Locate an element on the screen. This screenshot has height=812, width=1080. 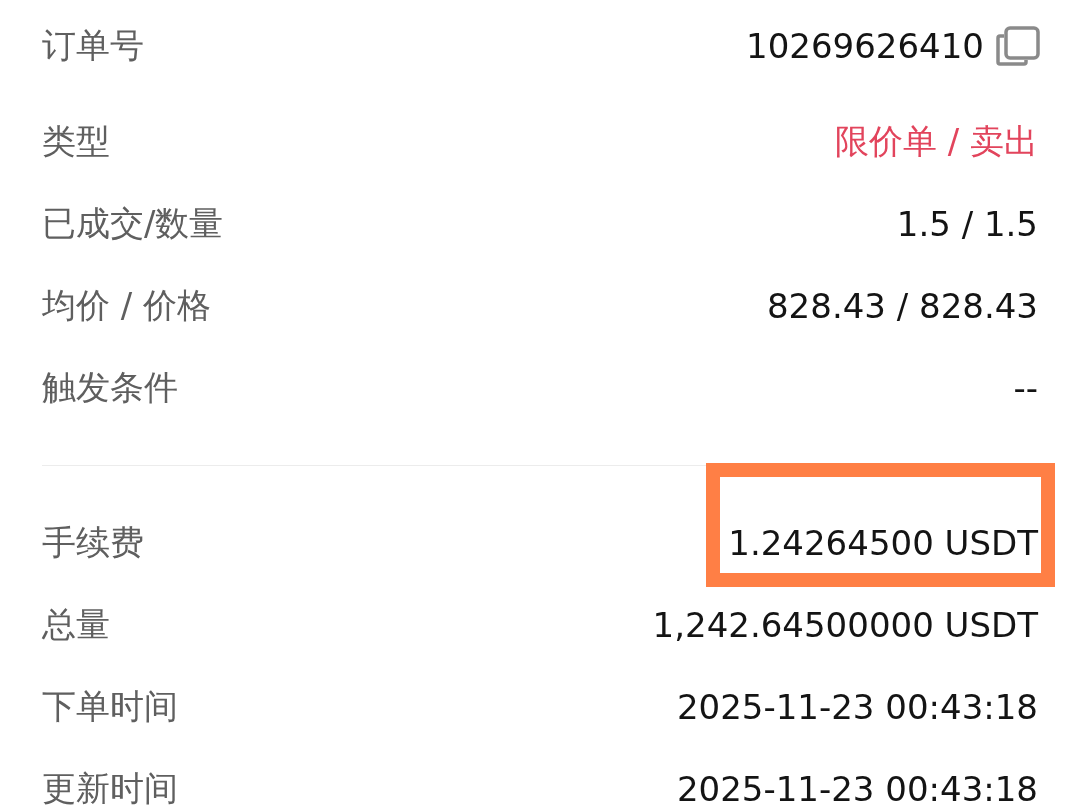
field-label: 已成交/数量 is located at coordinates (133, 223).